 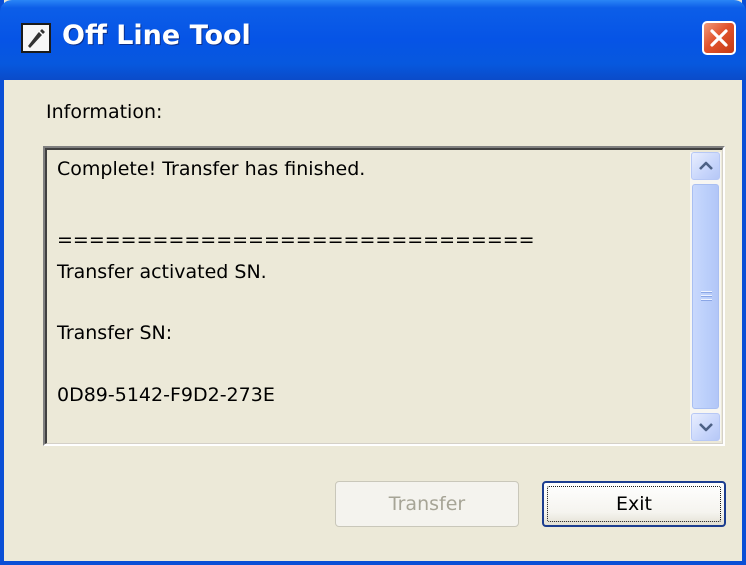 I want to click on close-button, so click(x=719, y=38).